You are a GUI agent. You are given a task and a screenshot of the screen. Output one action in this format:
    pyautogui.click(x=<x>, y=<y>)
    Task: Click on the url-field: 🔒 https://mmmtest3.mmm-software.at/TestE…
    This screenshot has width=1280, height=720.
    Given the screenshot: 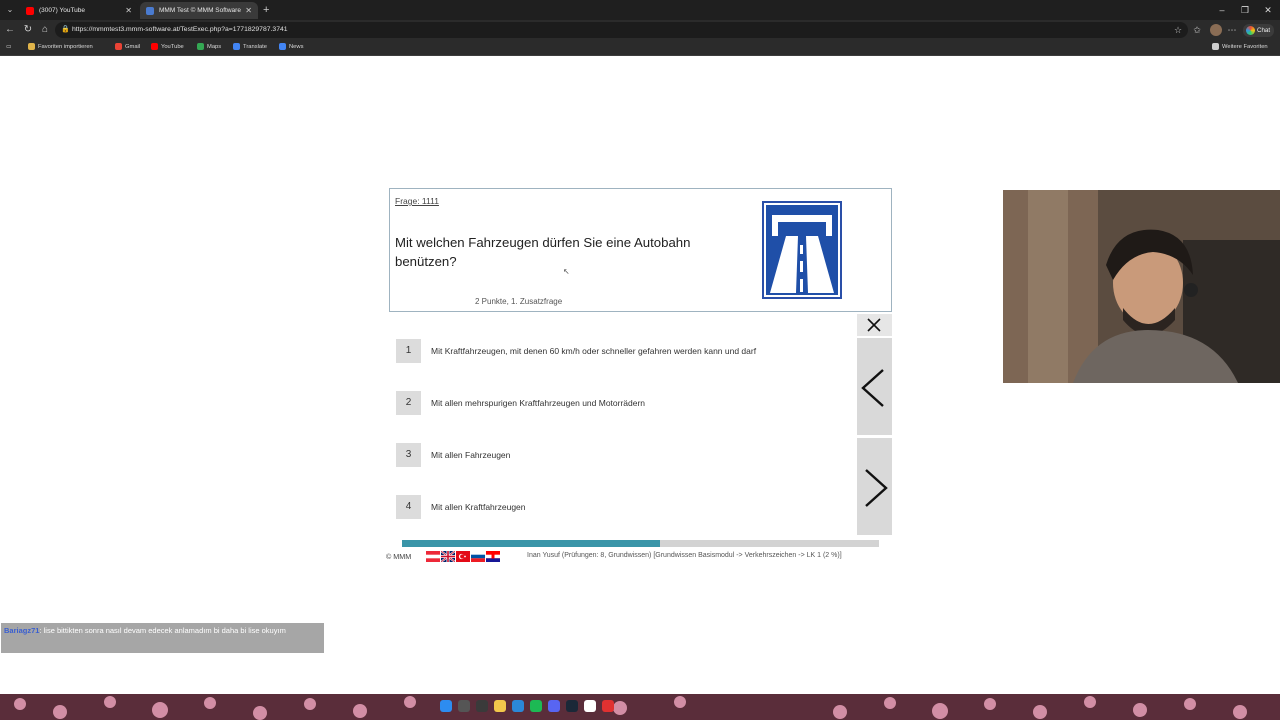 What is the action you would take?
    pyautogui.click(x=621, y=30)
    